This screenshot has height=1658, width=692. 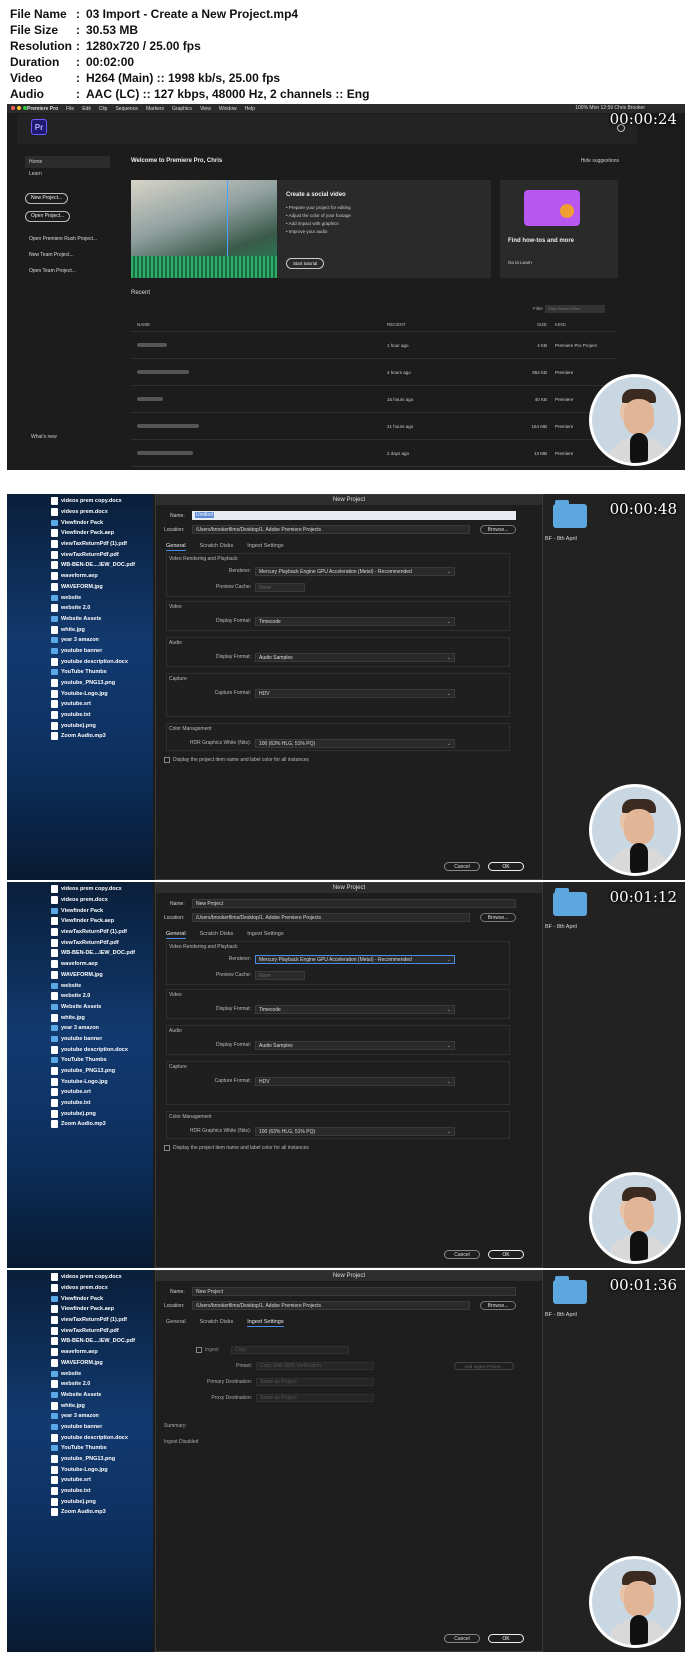 What do you see at coordinates (67, 174) in the screenshot?
I see `nav-learn: Learn` at bounding box center [67, 174].